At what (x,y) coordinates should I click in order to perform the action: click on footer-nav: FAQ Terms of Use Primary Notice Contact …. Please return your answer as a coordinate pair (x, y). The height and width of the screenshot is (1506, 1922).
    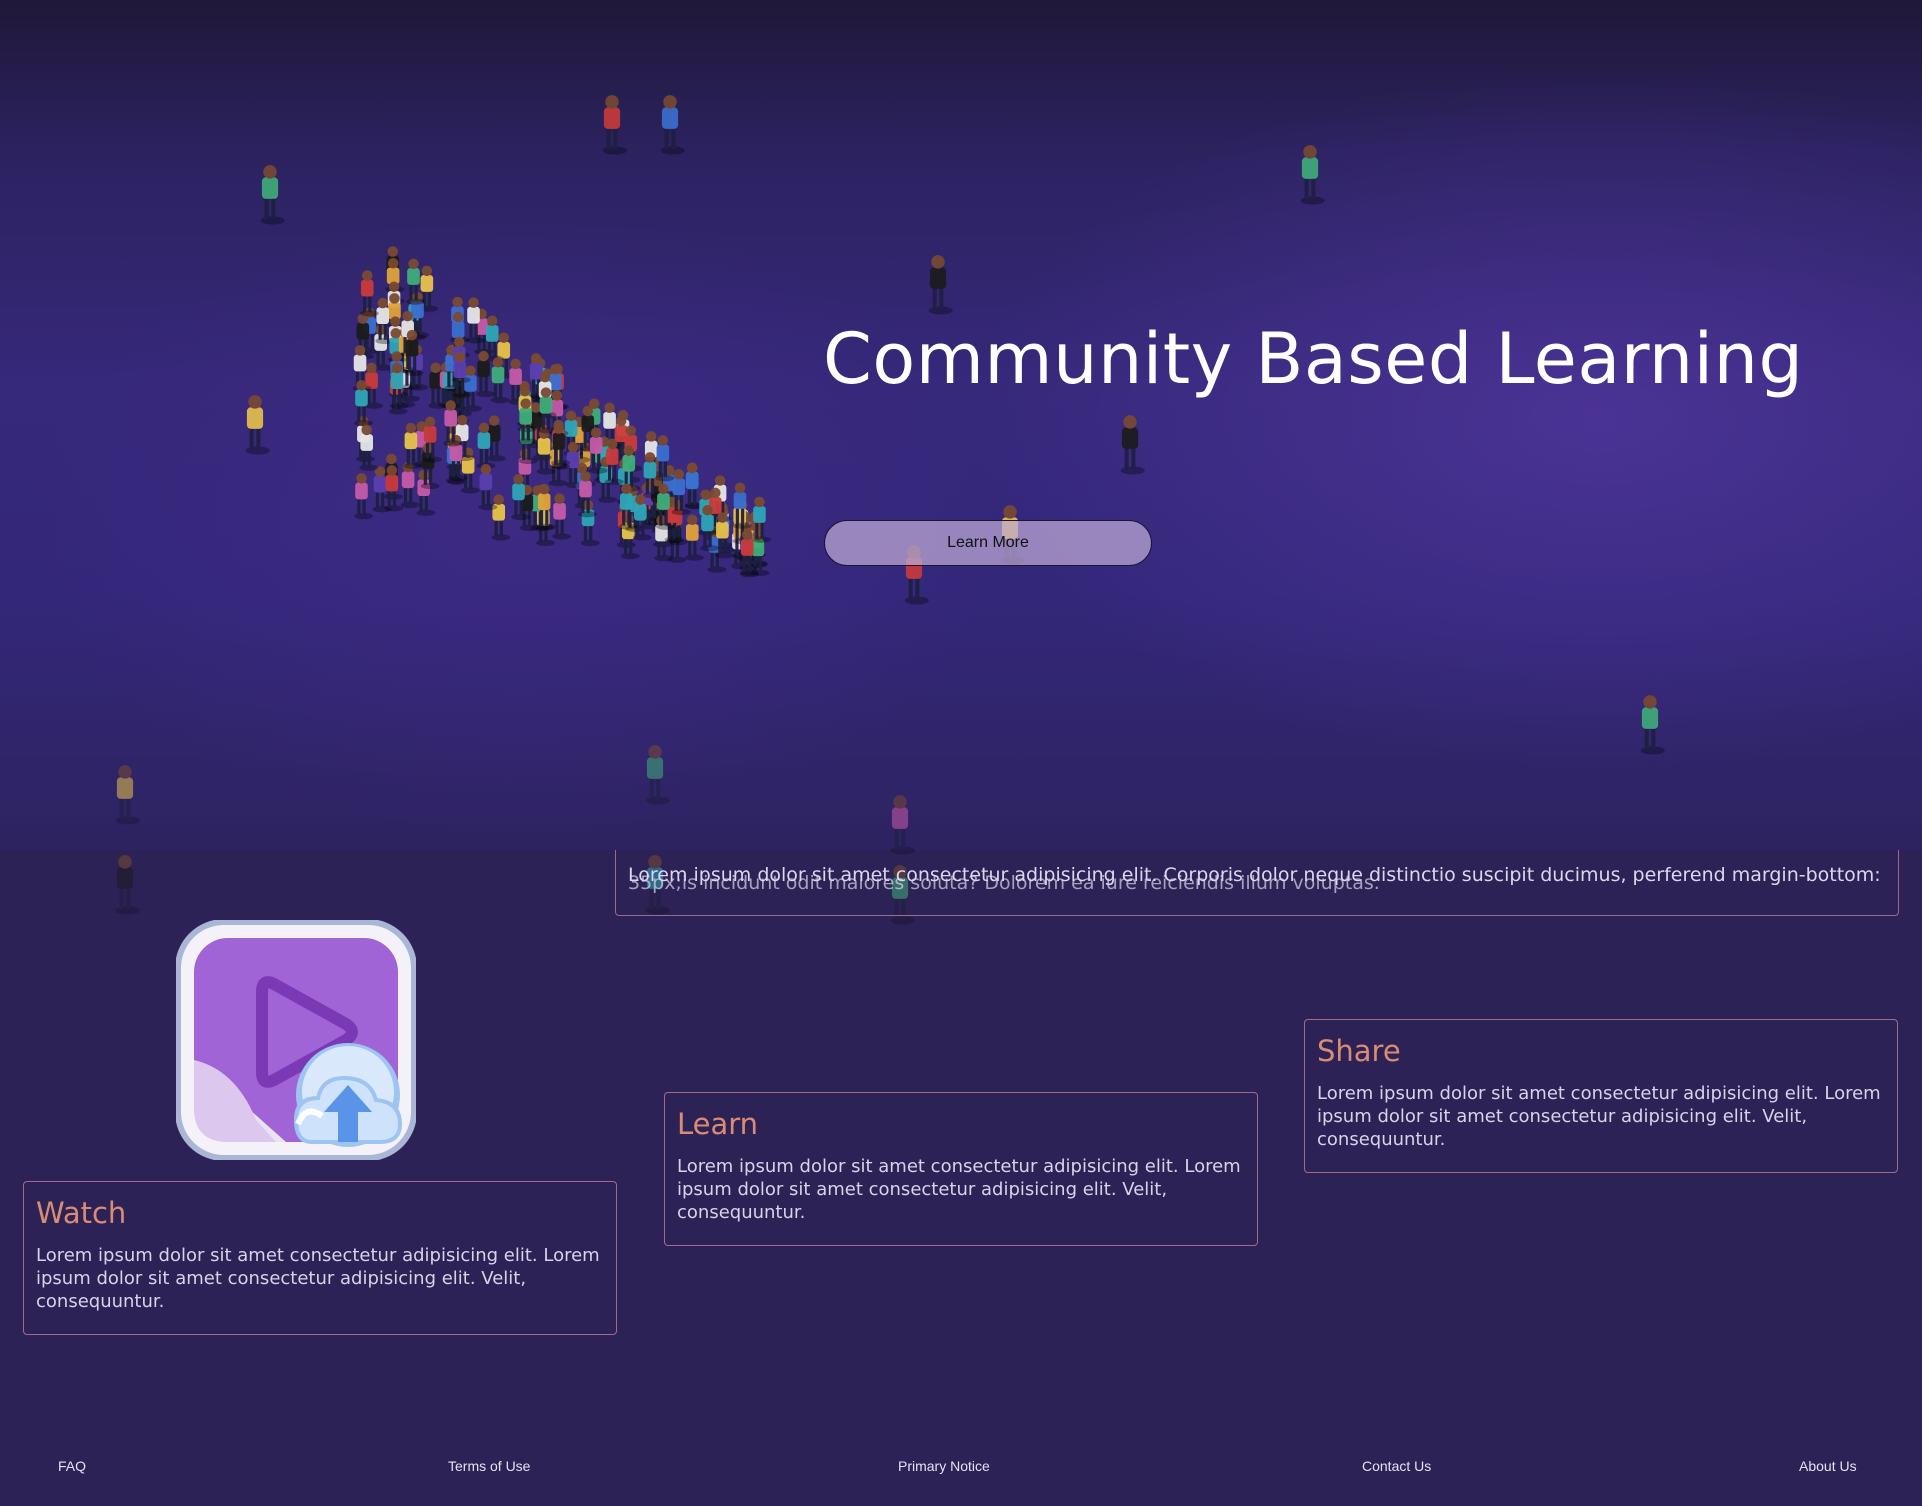
    Looking at the image, I should click on (961, 1468).